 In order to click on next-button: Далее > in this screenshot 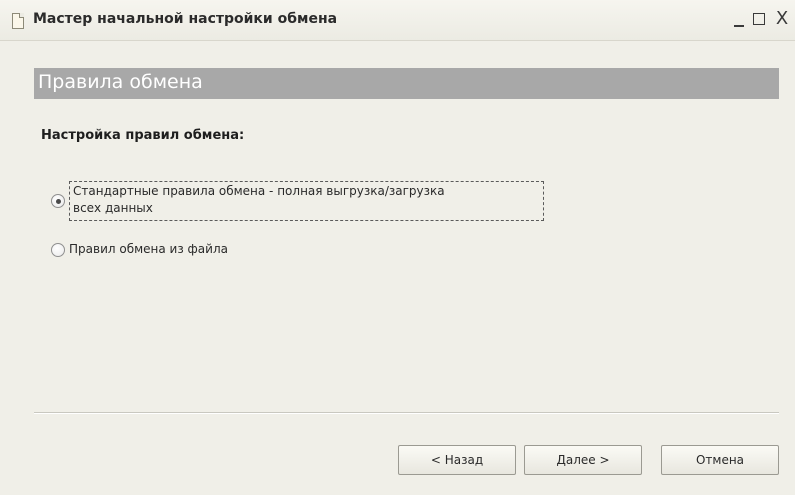, I will do `click(583, 460)`.